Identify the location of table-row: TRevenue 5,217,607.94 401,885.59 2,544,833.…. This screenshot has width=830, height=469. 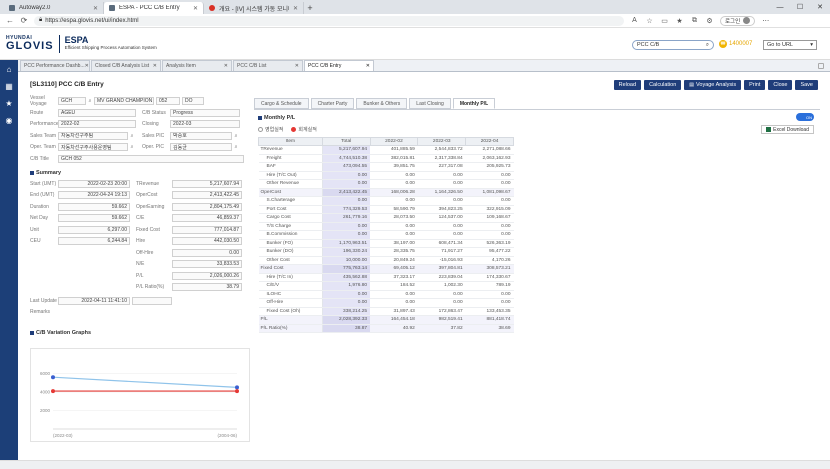
(386, 150).